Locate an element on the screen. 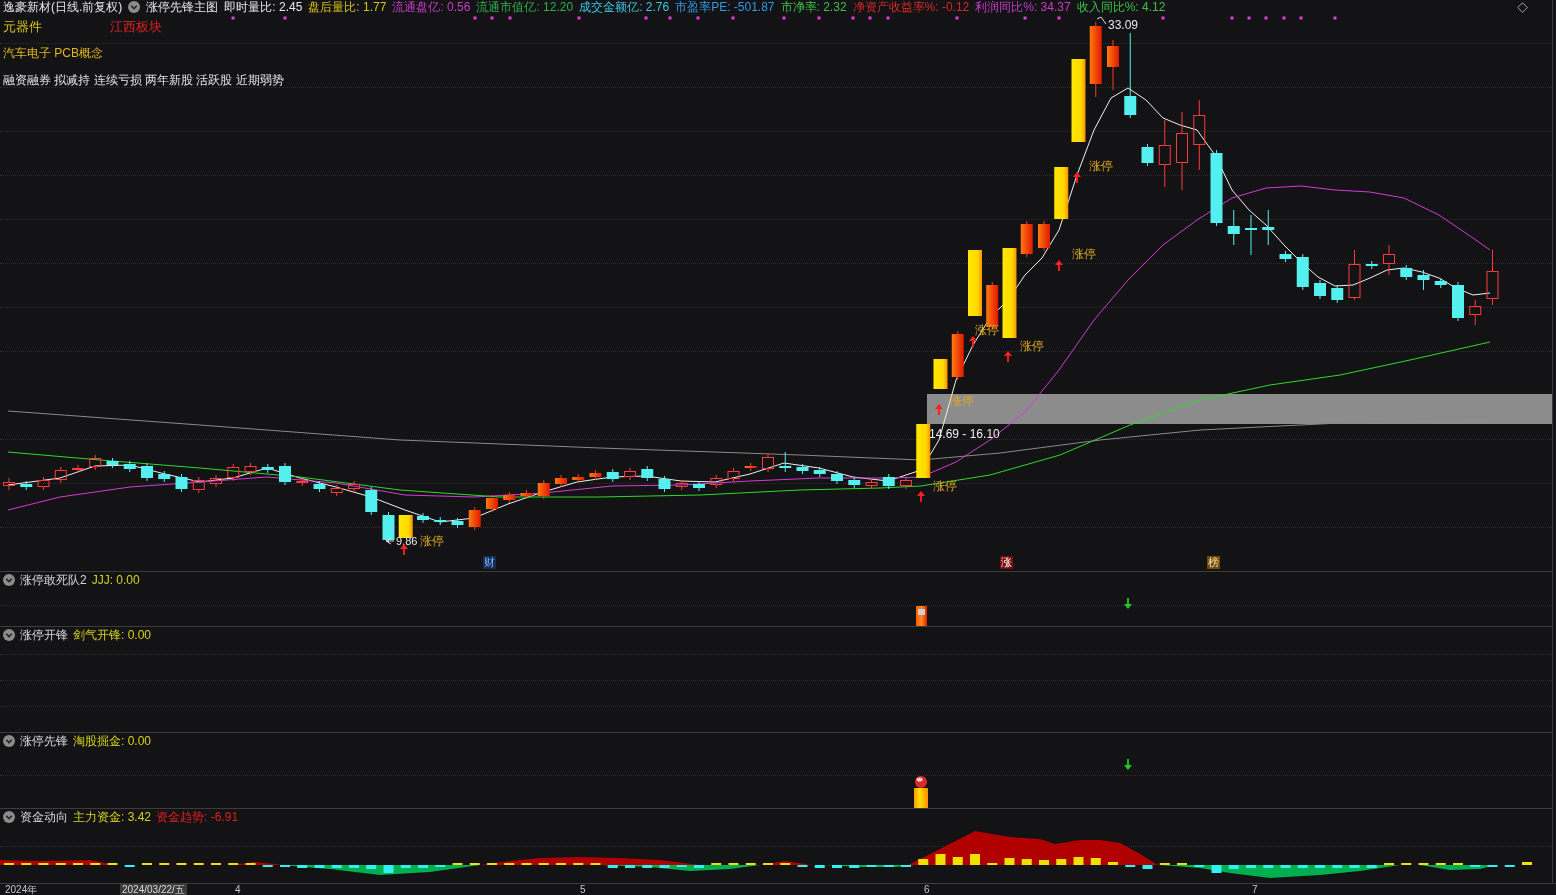 The width and height of the screenshot is (1556, 895). axis-month-label: 5 is located at coordinates (583, 889).